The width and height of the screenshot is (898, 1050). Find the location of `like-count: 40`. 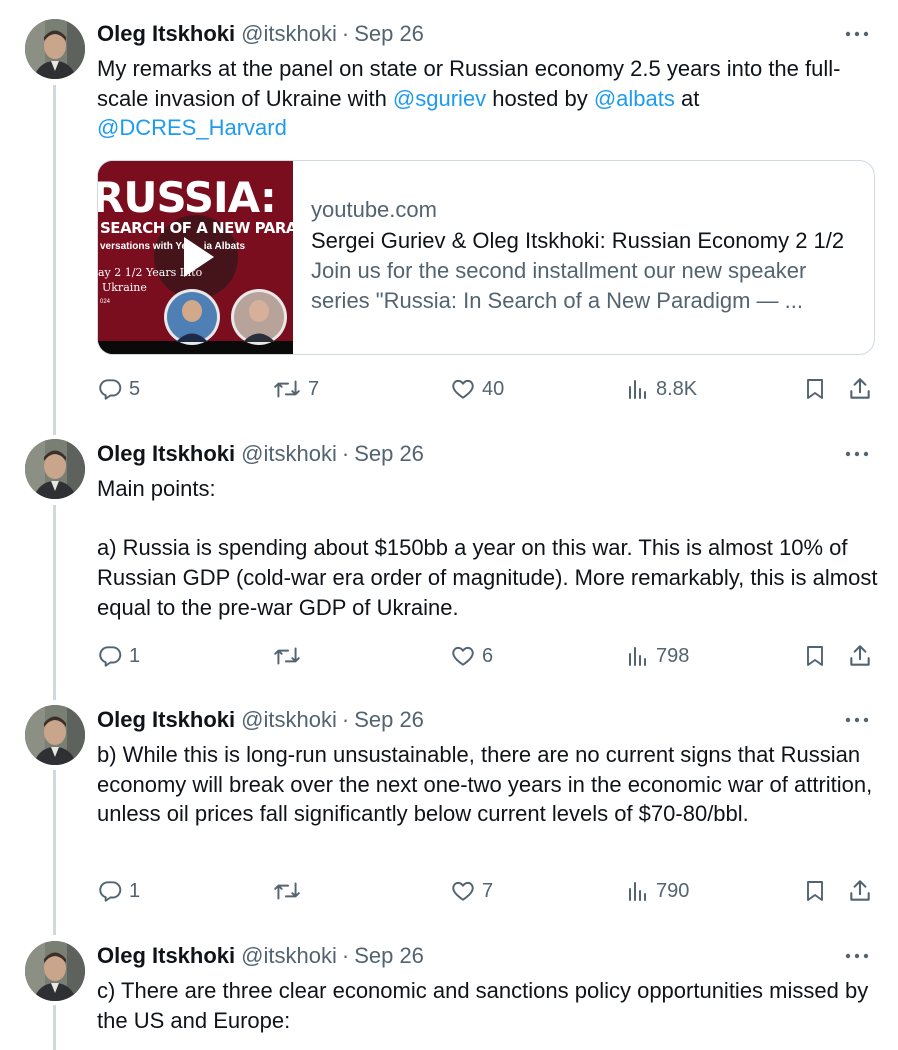

like-count: 40 is located at coordinates (493, 388).